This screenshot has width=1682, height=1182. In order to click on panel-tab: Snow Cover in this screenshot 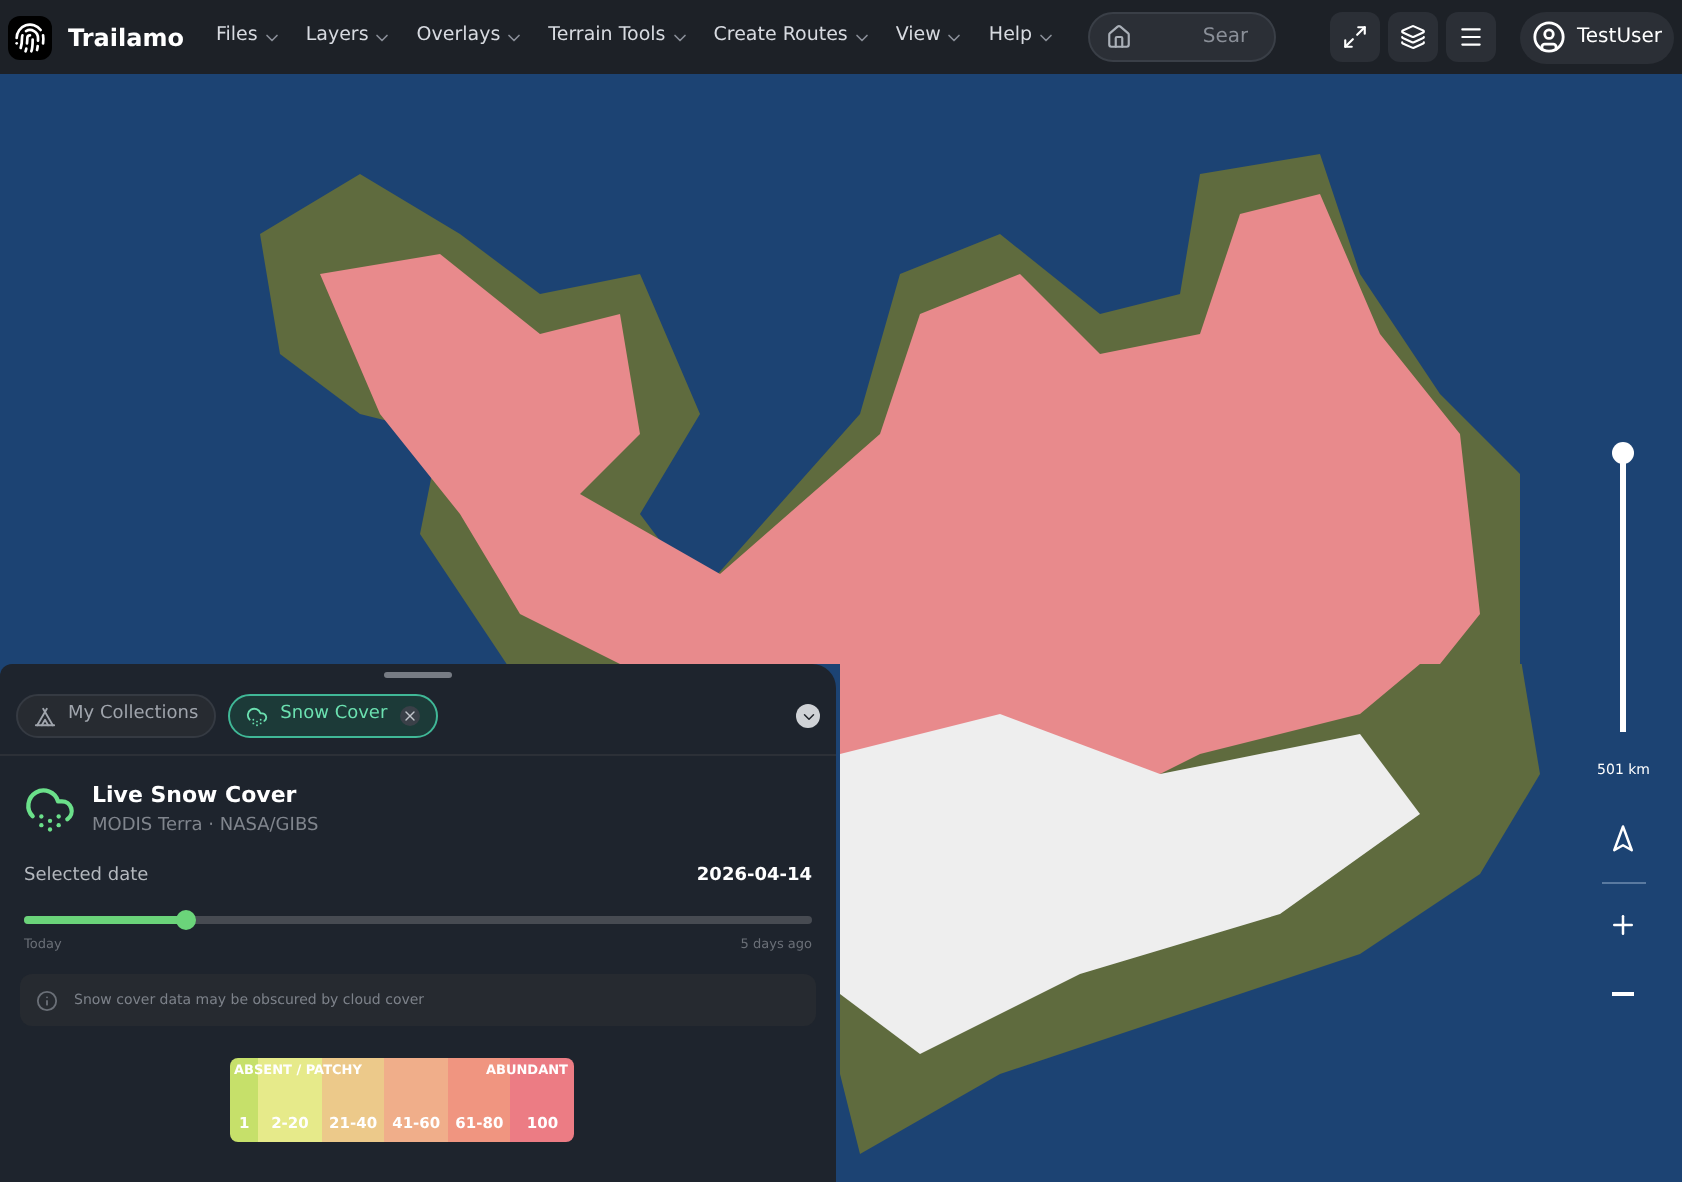, I will do `click(333, 716)`.